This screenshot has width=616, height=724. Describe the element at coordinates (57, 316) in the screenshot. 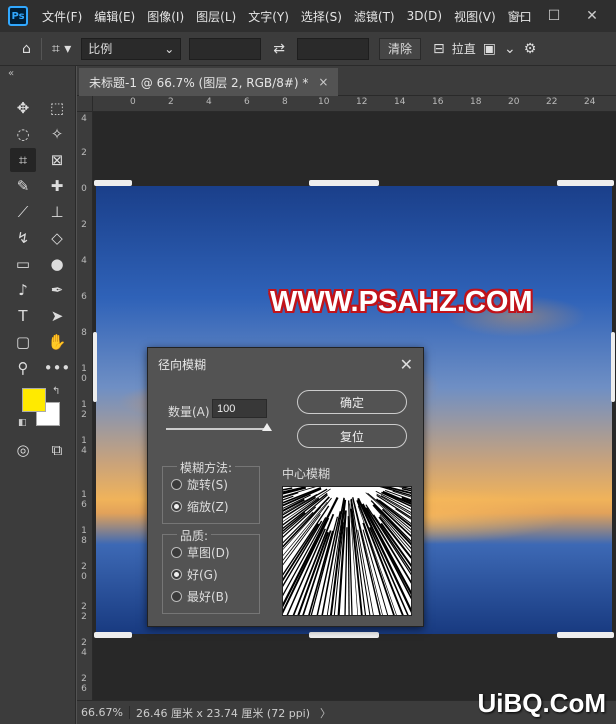

I see `path-selection-tool-icon: ➤` at that location.